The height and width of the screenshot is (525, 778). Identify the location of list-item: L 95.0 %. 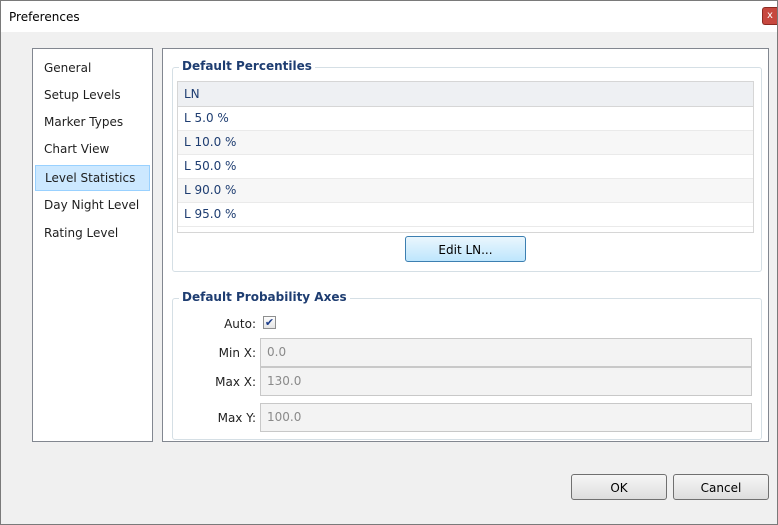
(465, 215).